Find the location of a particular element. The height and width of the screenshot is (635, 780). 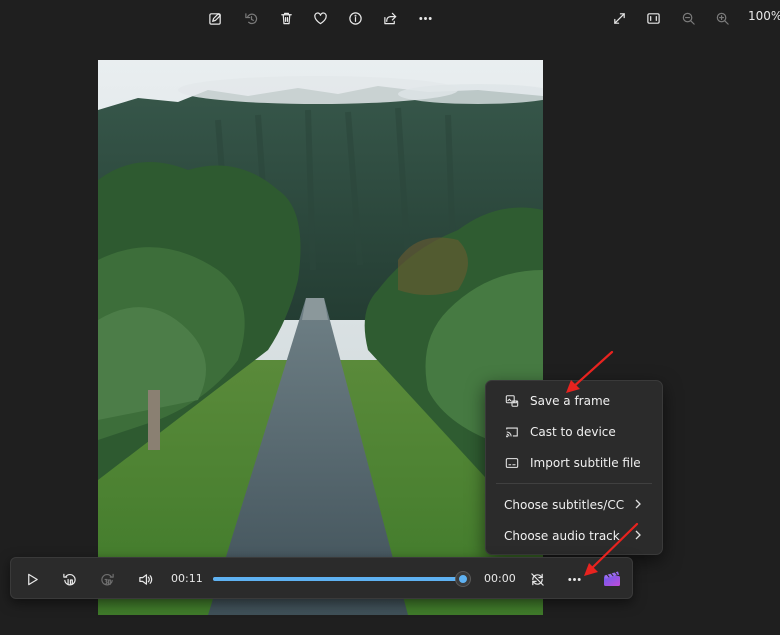

skip-back-10-icon is located at coordinates (69, 579).